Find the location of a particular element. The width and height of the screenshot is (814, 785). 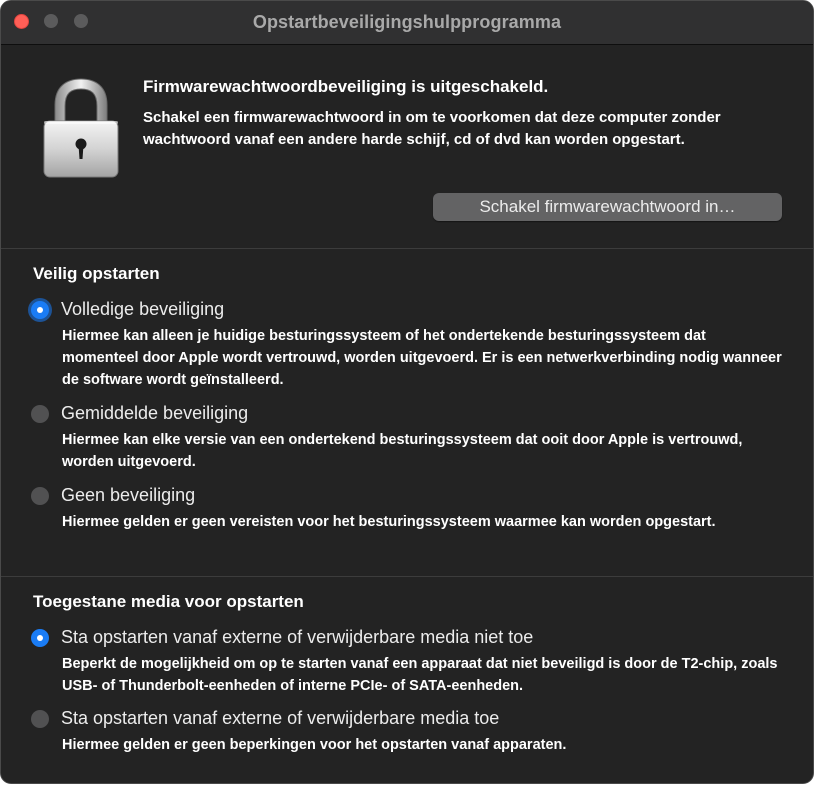

option-label: Gemiddelde beveiliging is located at coordinates (154, 413).